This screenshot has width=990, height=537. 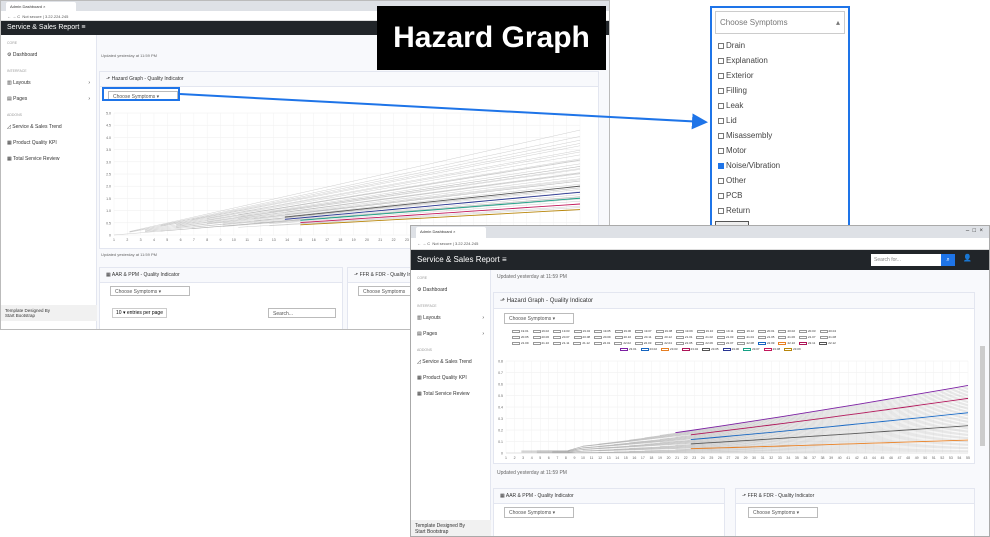 I want to click on symptom-select-aar: Choose Symptoms ▾, so click(x=539, y=512).